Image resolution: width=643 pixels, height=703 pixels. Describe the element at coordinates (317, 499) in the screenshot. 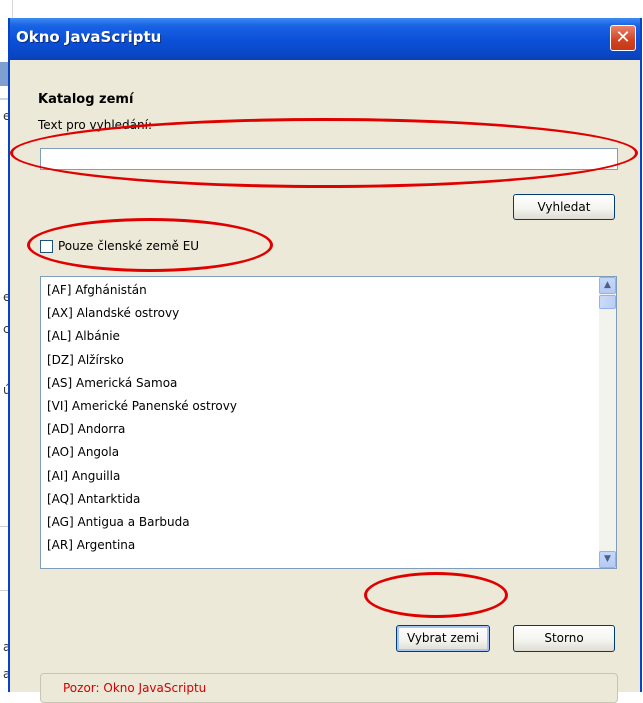

I see `list-item: [AQ] Antarktida` at that location.